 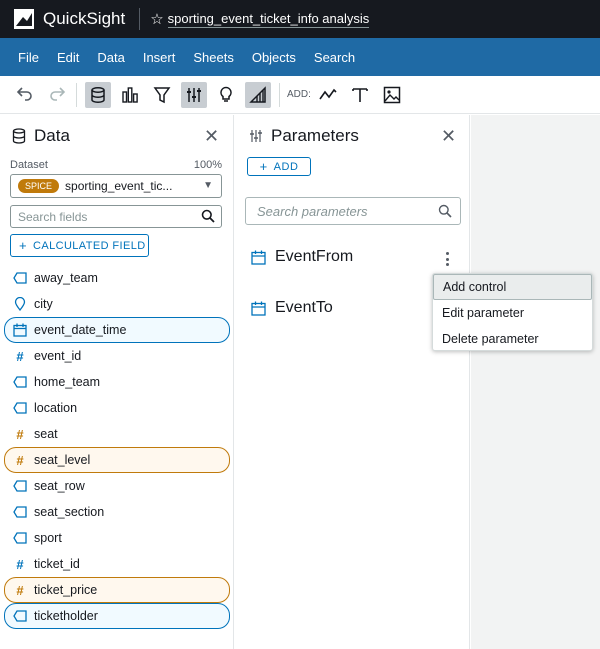 What do you see at coordinates (52, 135) in the screenshot?
I see `data-panel-title: Data` at bounding box center [52, 135].